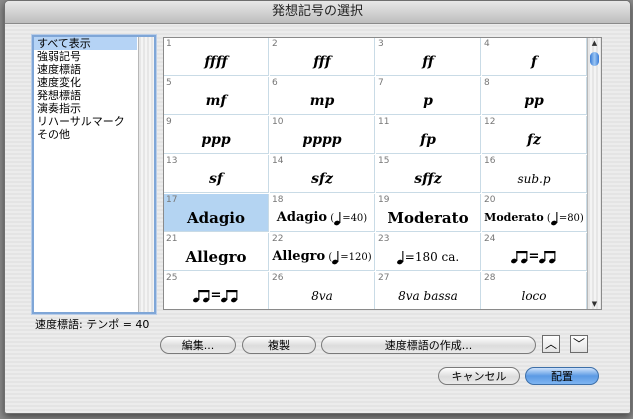 Image resolution: width=633 pixels, height=419 pixels. I want to click on scroll-thumb, so click(594, 59).